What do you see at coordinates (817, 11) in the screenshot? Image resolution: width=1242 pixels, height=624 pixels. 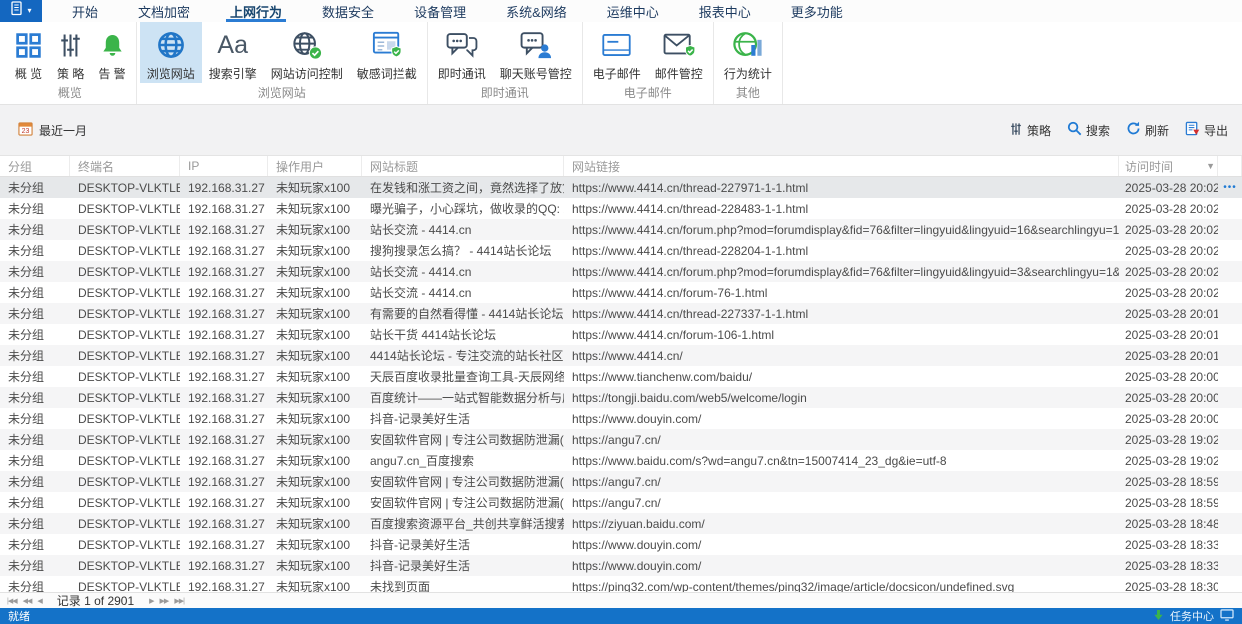 I see `menu-tab: 更多功能` at bounding box center [817, 11].